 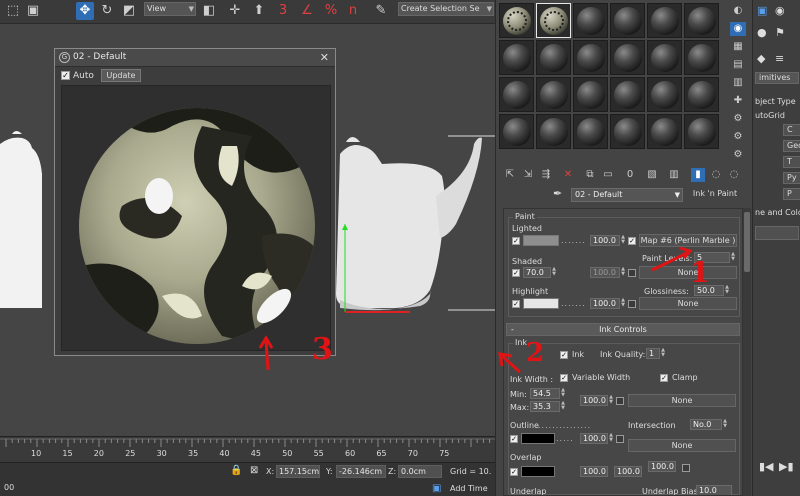 I want to click on motion-icon: ◉, so click(x=780, y=10).